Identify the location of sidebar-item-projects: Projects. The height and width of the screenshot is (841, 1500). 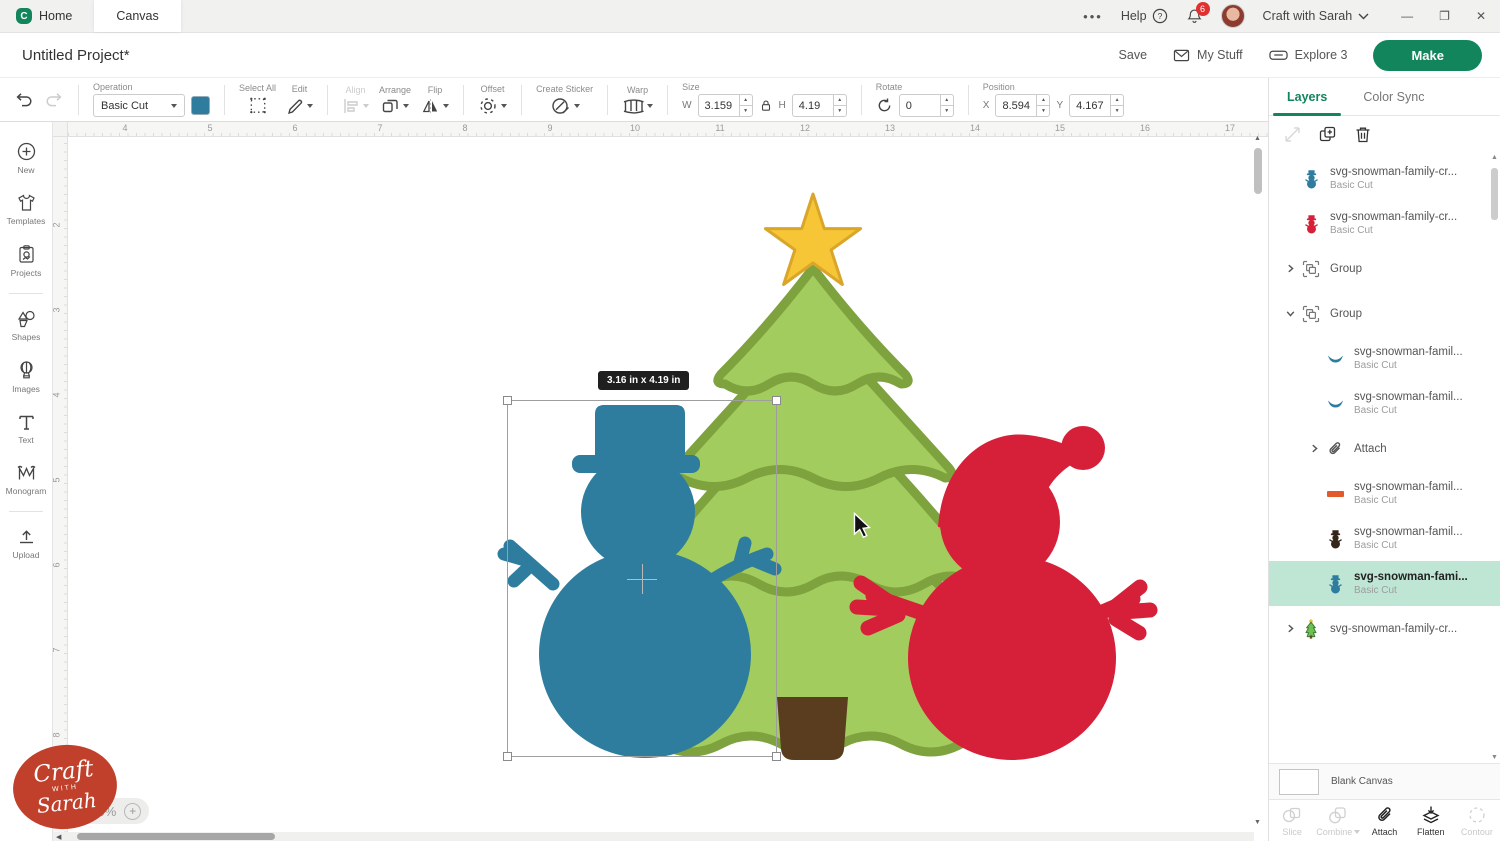
(26, 261).